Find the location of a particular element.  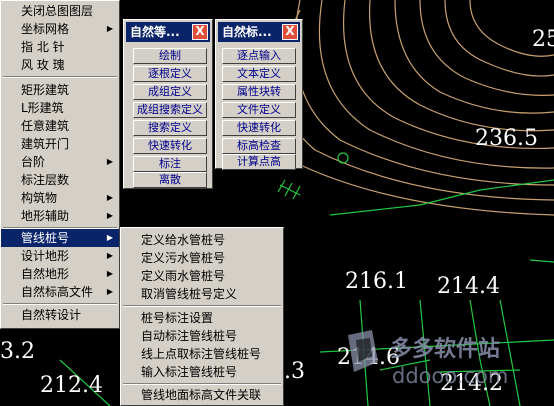

submenu-item-label: 线上点取标注管线桩号 is located at coordinates (201, 354).